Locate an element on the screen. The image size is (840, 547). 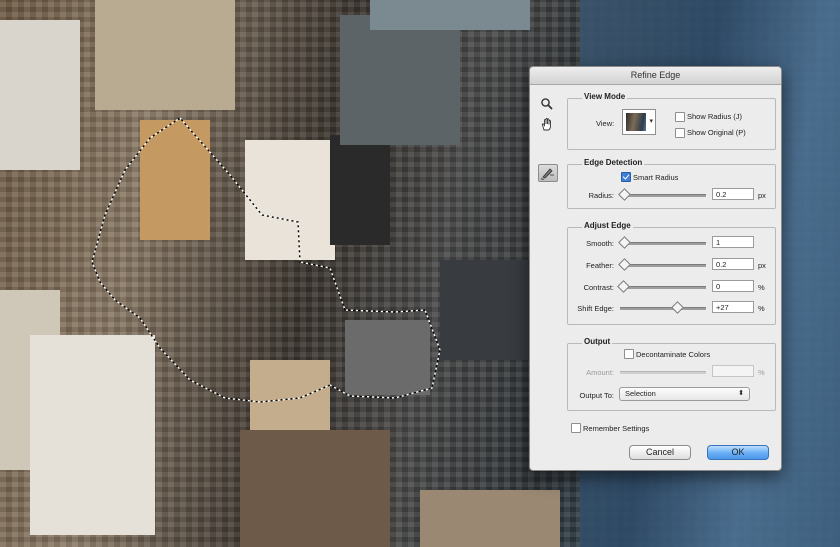
amount-input is located at coordinates (733, 371).